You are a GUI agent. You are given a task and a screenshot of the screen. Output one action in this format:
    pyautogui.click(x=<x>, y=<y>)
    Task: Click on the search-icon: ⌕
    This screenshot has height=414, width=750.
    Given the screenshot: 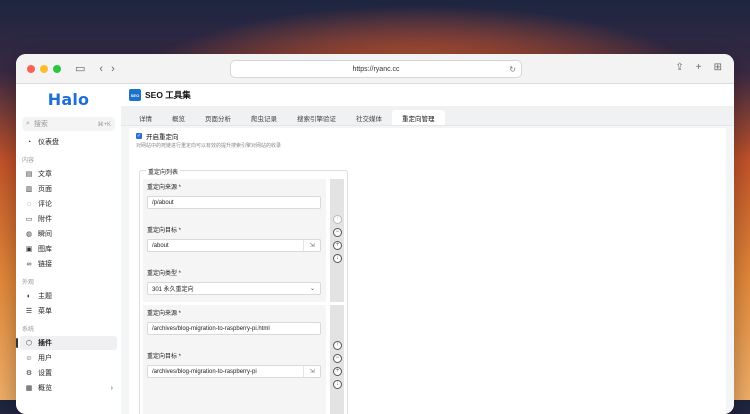 What is the action you would take?
    pyautogui.click(x=28, y=123)
    